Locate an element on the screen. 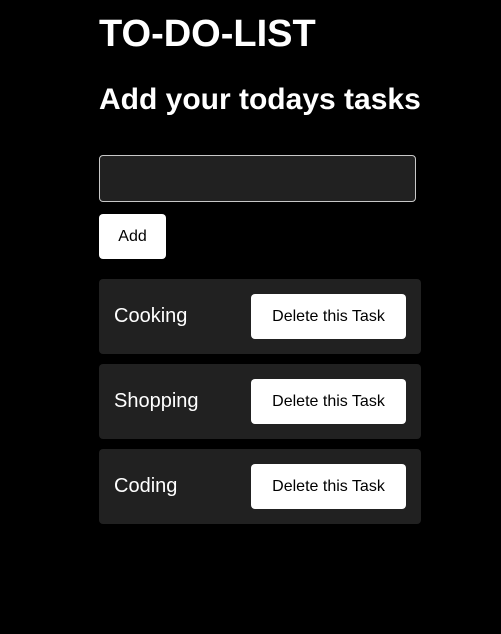  task-item: Shopping Delete this Task is located at coordinates (260, 401).